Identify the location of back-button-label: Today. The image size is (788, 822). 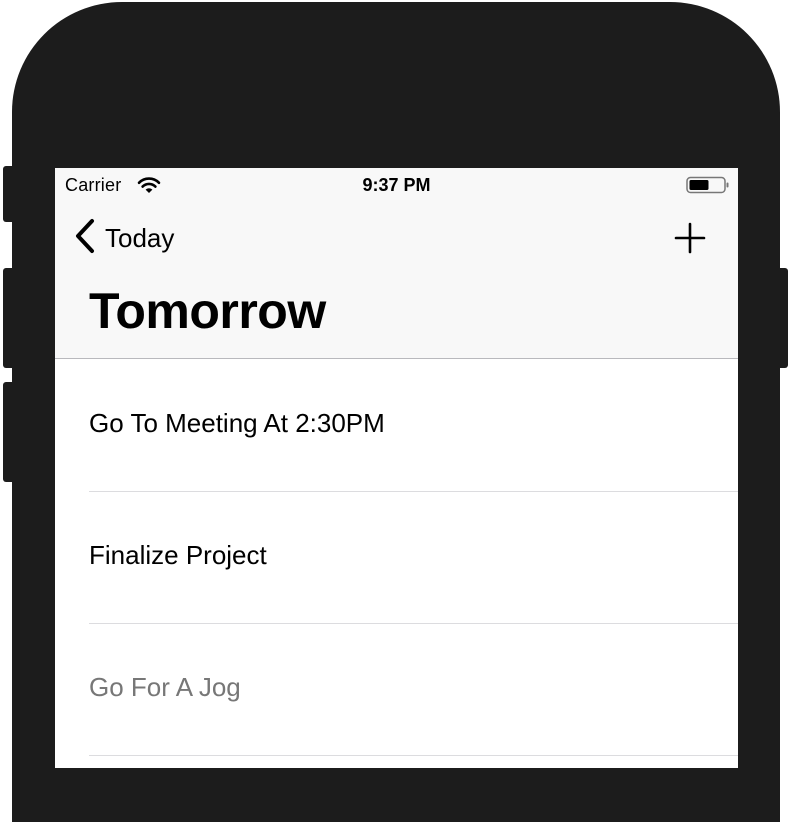
(140, 237).